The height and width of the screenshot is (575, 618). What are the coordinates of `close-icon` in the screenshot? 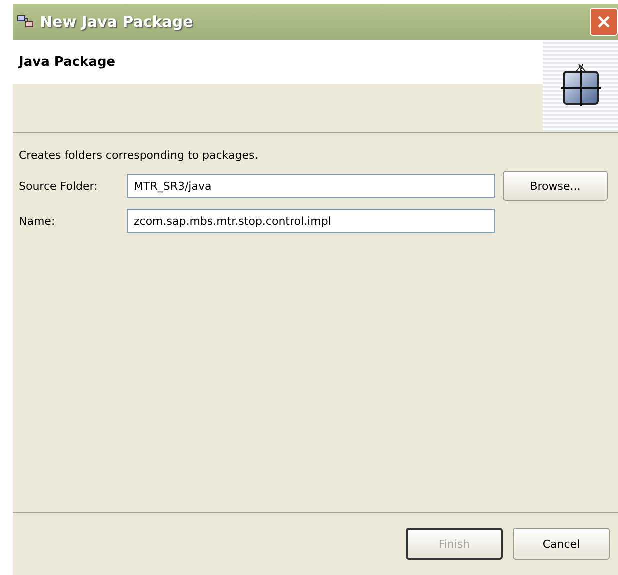 It's located at (604, 22).